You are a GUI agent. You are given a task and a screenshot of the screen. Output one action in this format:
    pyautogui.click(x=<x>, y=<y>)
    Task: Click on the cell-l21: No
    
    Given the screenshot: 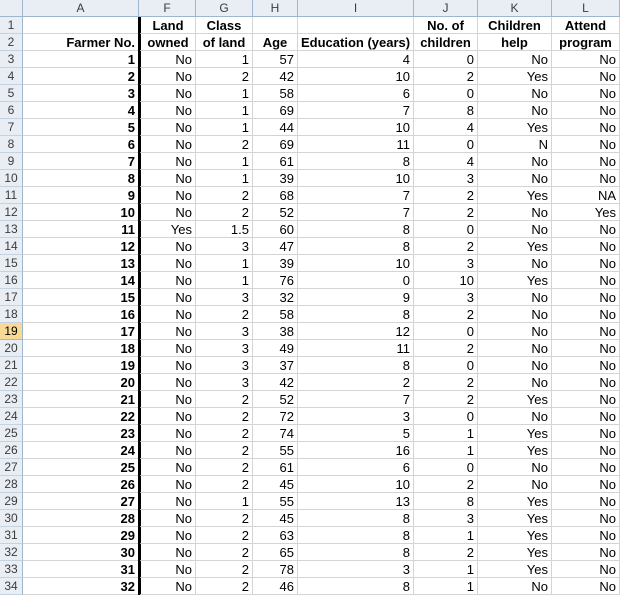 What is the action you would take?
    pyautogui.click(x=586, y=365)
    